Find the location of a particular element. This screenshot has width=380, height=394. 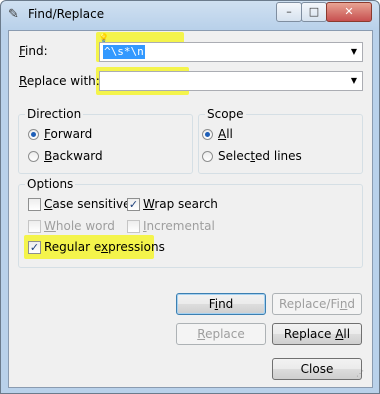

direction-group: Direction is located at coordinates (105, 140).